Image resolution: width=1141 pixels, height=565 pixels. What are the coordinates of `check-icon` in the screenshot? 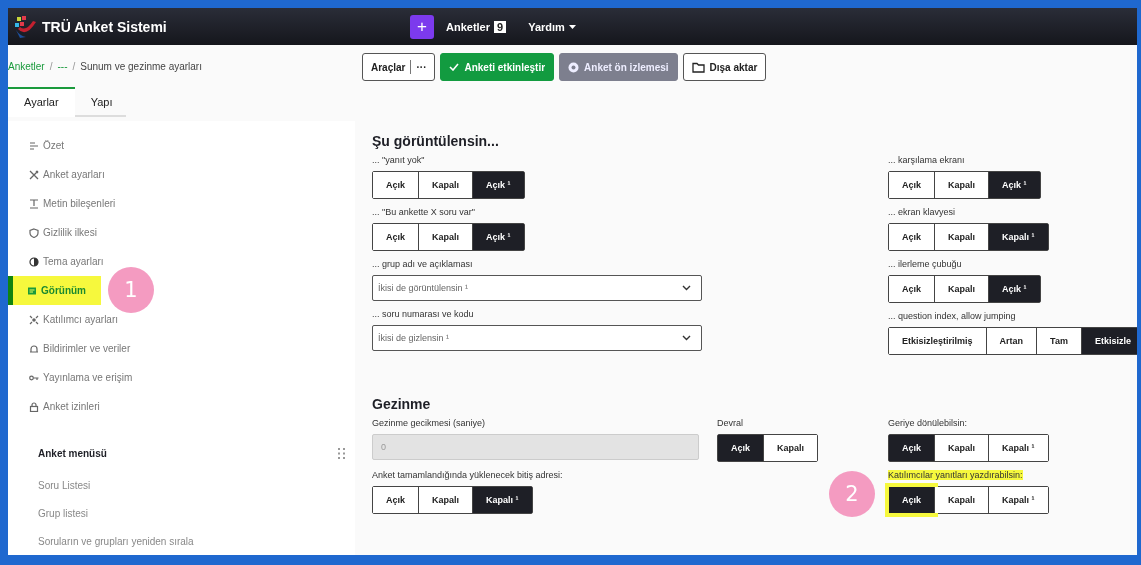 It's located at (454, 67).